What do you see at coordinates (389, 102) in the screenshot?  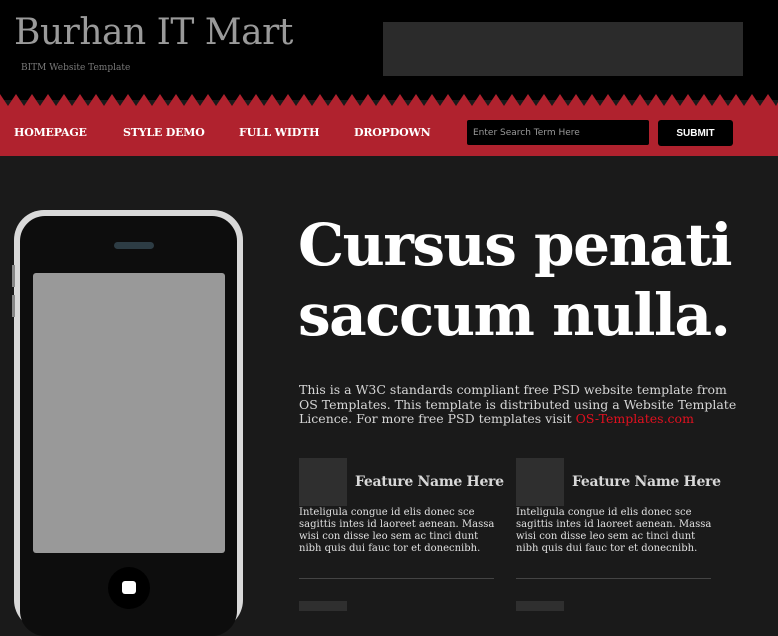 I see `zigzag-divider` at bounding box center [389, 102].